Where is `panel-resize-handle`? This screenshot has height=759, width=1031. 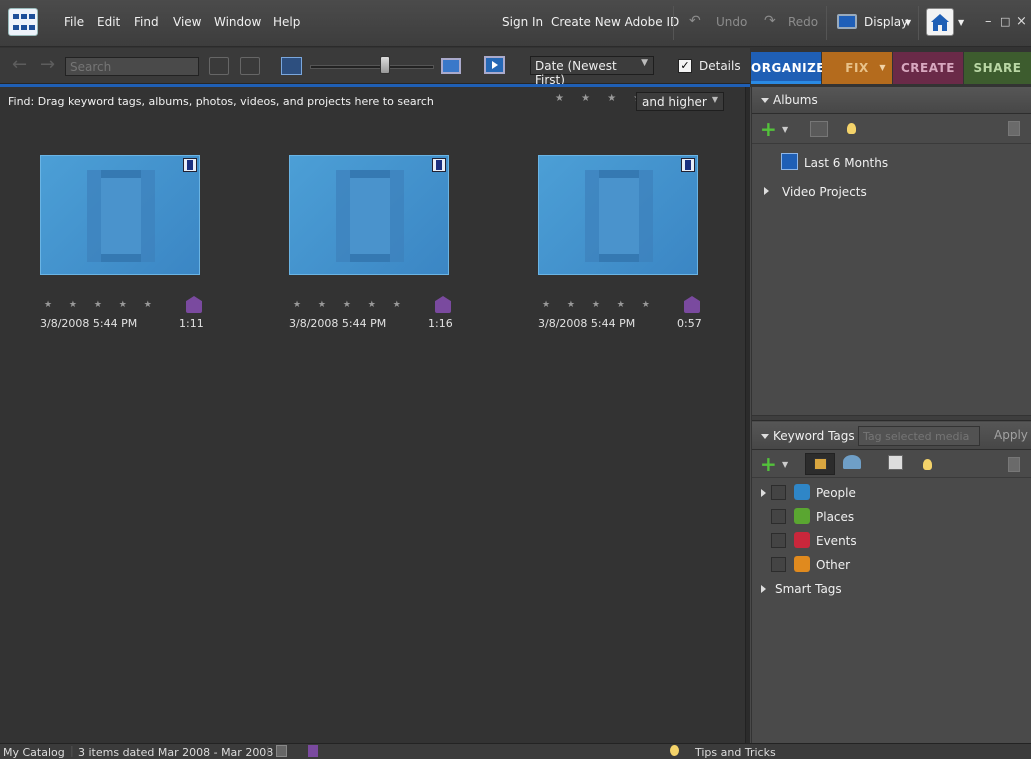
panel-resize-handle is located at coordinates (891, 418).